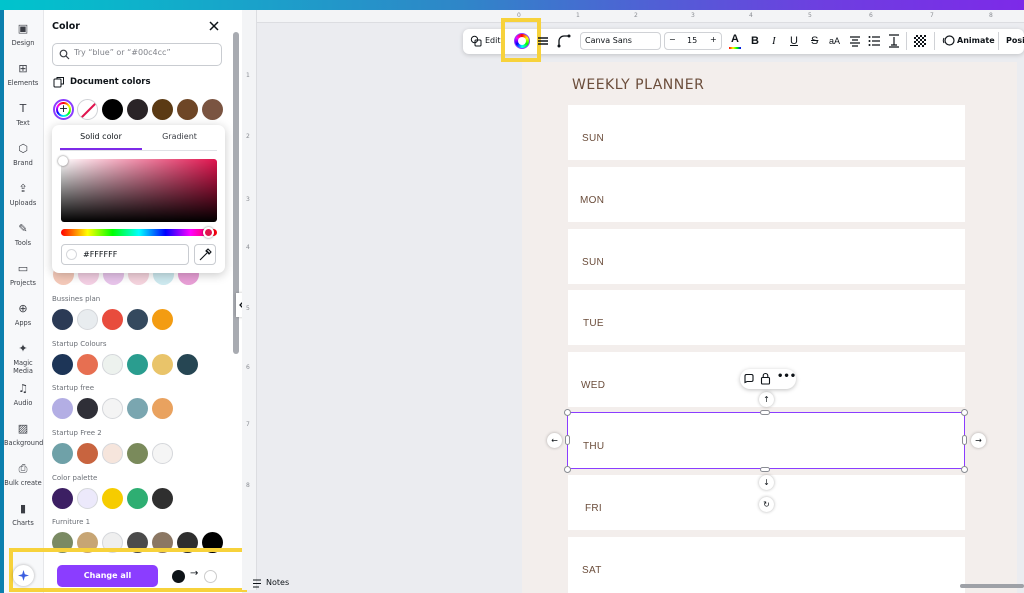  Describe the element at coordinates (978, 440) in the screenshot. I see `move-right-icon: →` at that location.